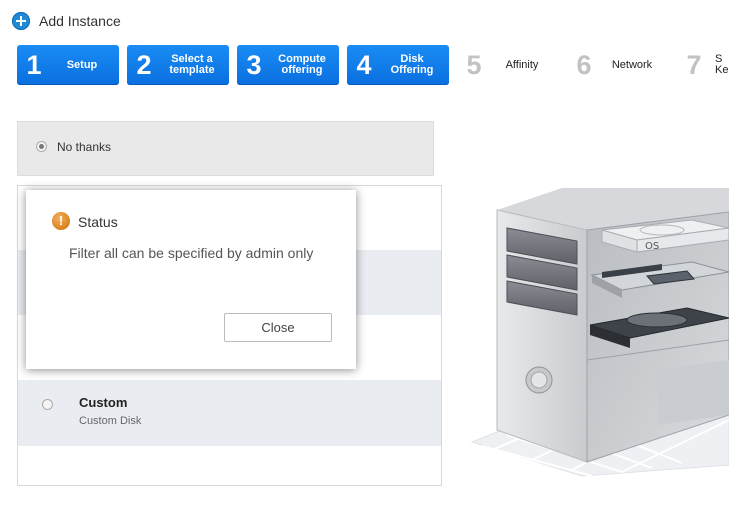 The image size is (729, 519). Describe the element at coordinates (254, 64) in the screenshot. I see `step-number: 3` at that location.